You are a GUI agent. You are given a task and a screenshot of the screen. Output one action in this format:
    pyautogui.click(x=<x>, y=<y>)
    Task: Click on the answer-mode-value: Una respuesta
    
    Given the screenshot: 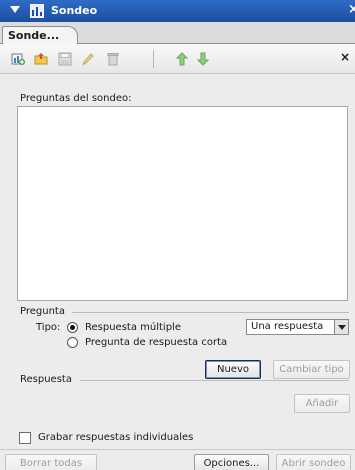 What is the action you would take?
    pyautogui.click(x=287, y=326)
    